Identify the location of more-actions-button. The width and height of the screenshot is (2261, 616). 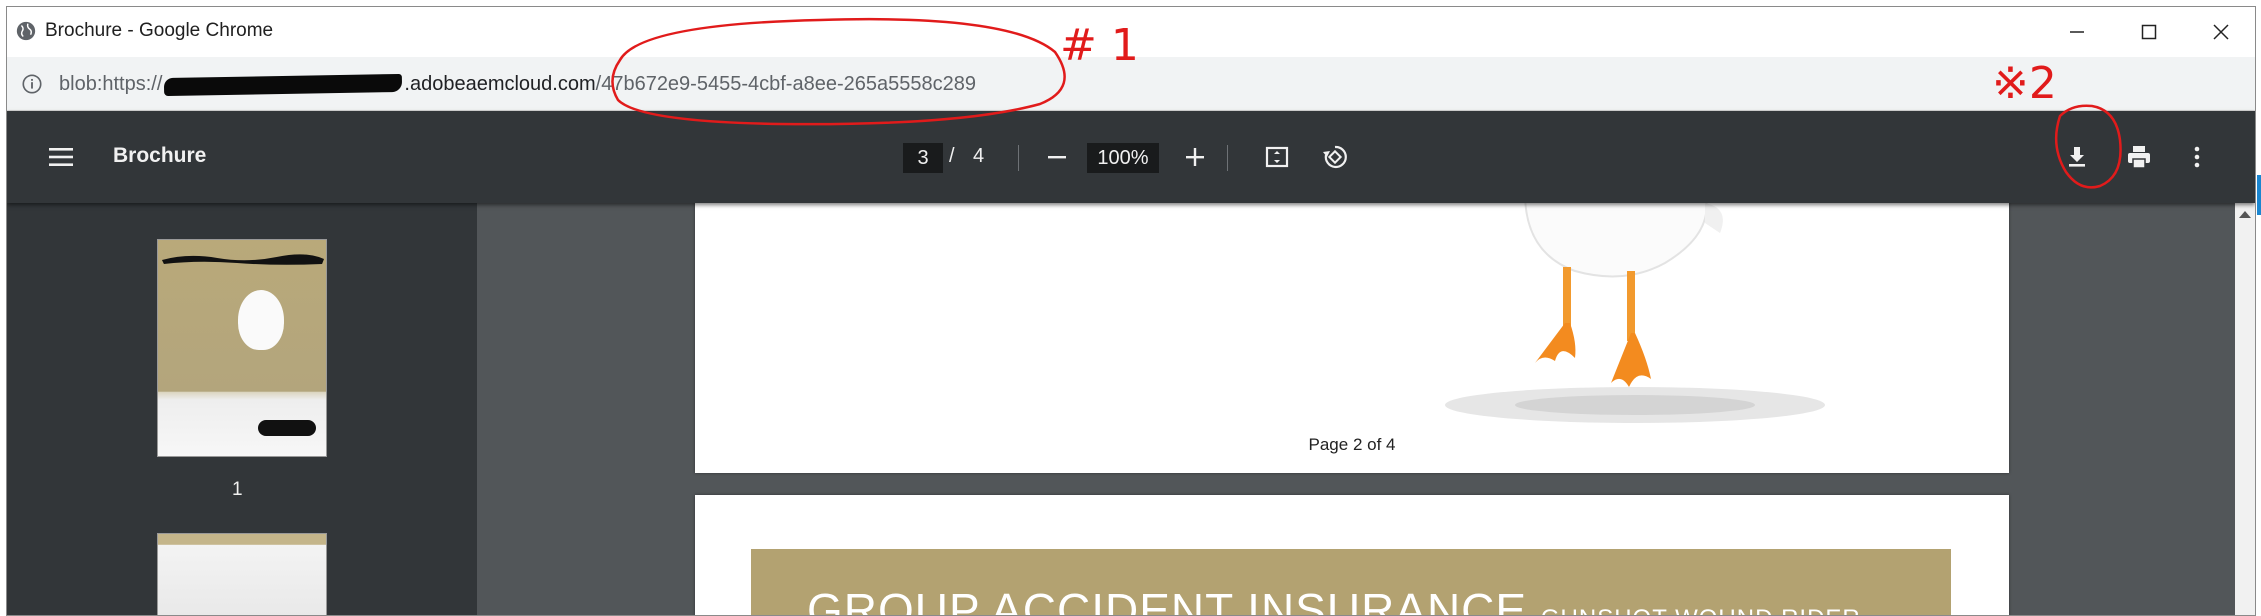
(2197, 157).